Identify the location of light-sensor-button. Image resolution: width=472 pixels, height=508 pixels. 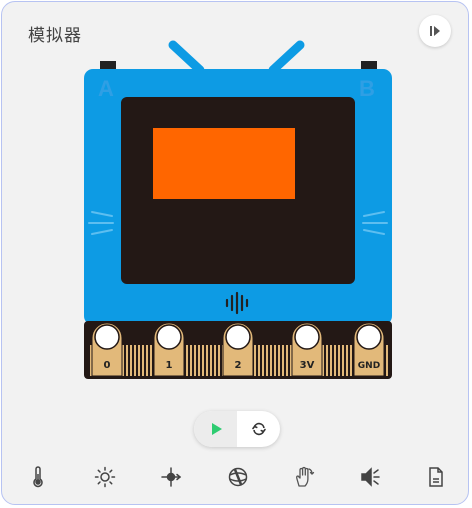
(105, 477).